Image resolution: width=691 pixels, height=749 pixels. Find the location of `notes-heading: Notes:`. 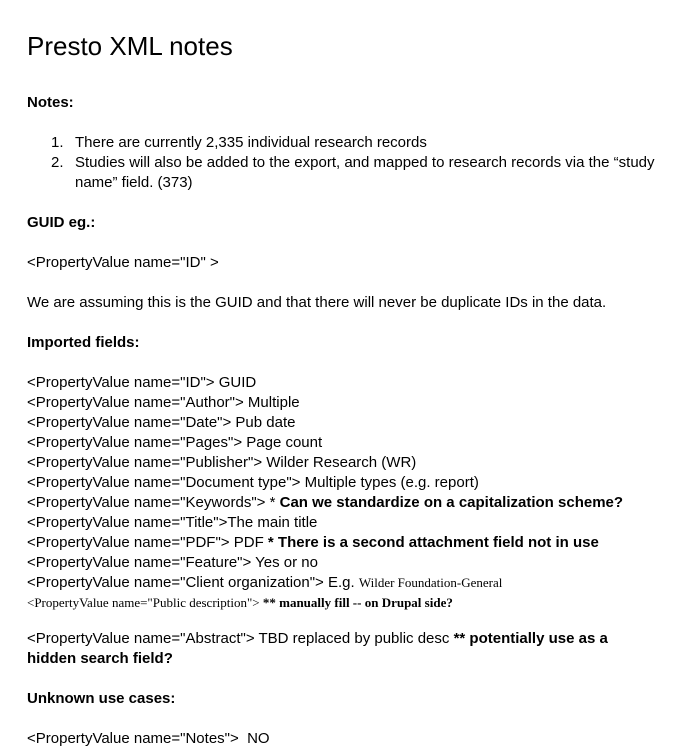

notes-heading: Notes: is located at coordinates (50, 102).